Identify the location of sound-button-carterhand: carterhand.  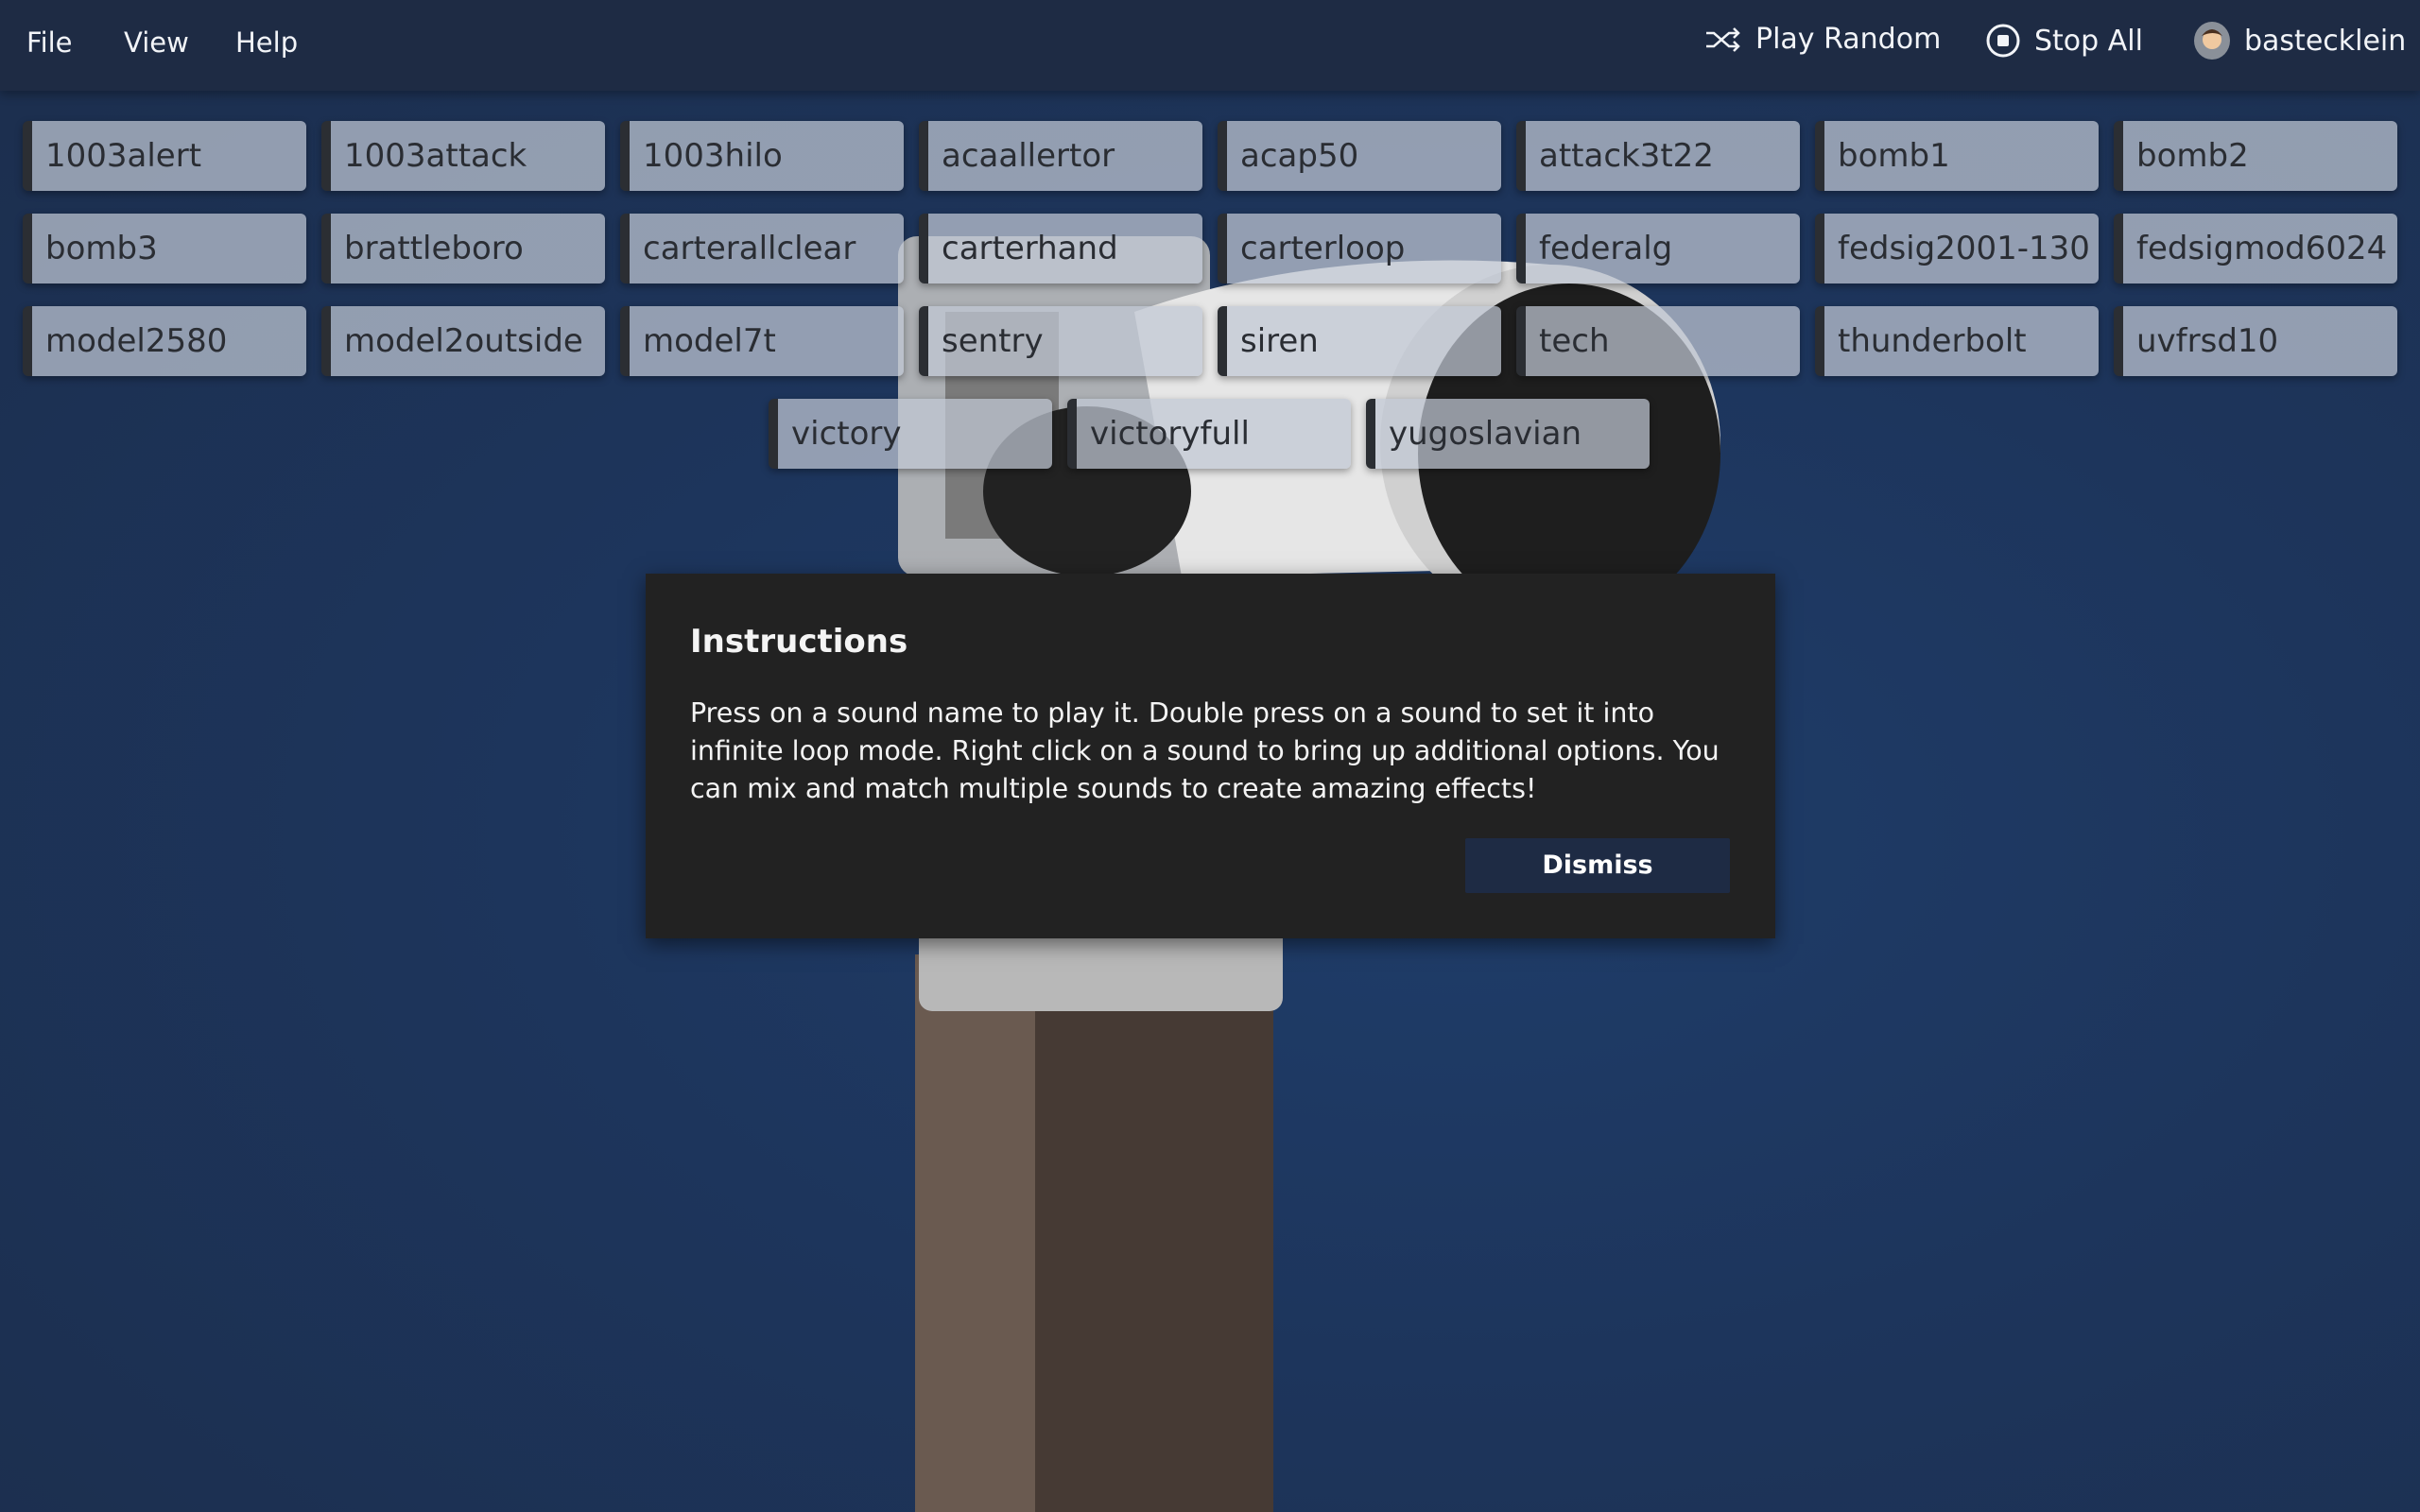
(1060, 249).